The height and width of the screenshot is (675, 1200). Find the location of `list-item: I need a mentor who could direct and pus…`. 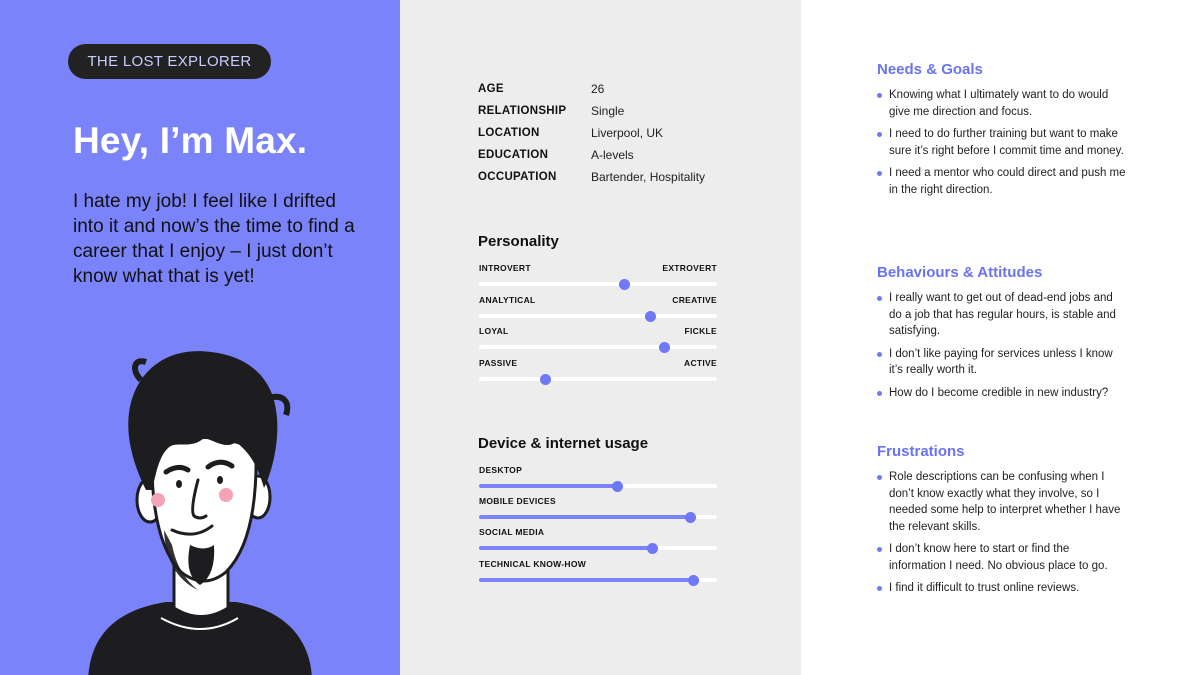

list-item: I need a mentor who could direct and pus… is located at coordinates (1002, 181).